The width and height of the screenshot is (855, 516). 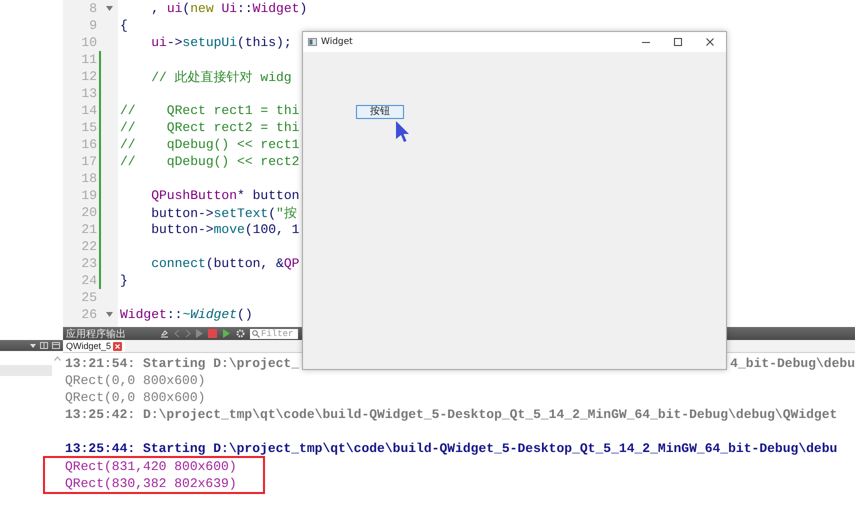 I want to click on next-icon, so click(x=188, y=333).